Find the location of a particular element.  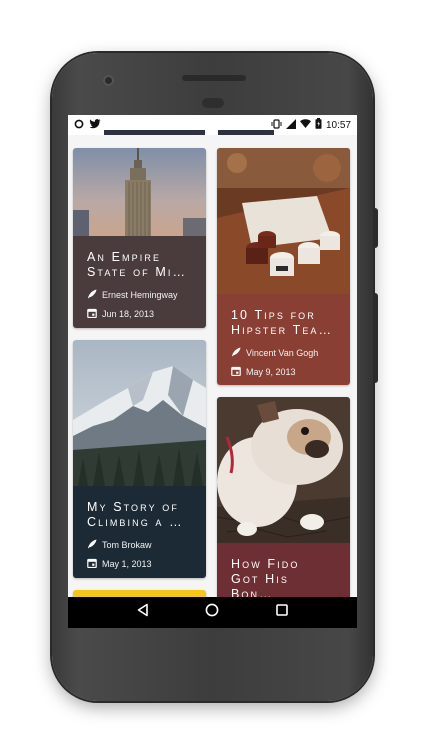

signal-icon is located at coordinates (290, 125).